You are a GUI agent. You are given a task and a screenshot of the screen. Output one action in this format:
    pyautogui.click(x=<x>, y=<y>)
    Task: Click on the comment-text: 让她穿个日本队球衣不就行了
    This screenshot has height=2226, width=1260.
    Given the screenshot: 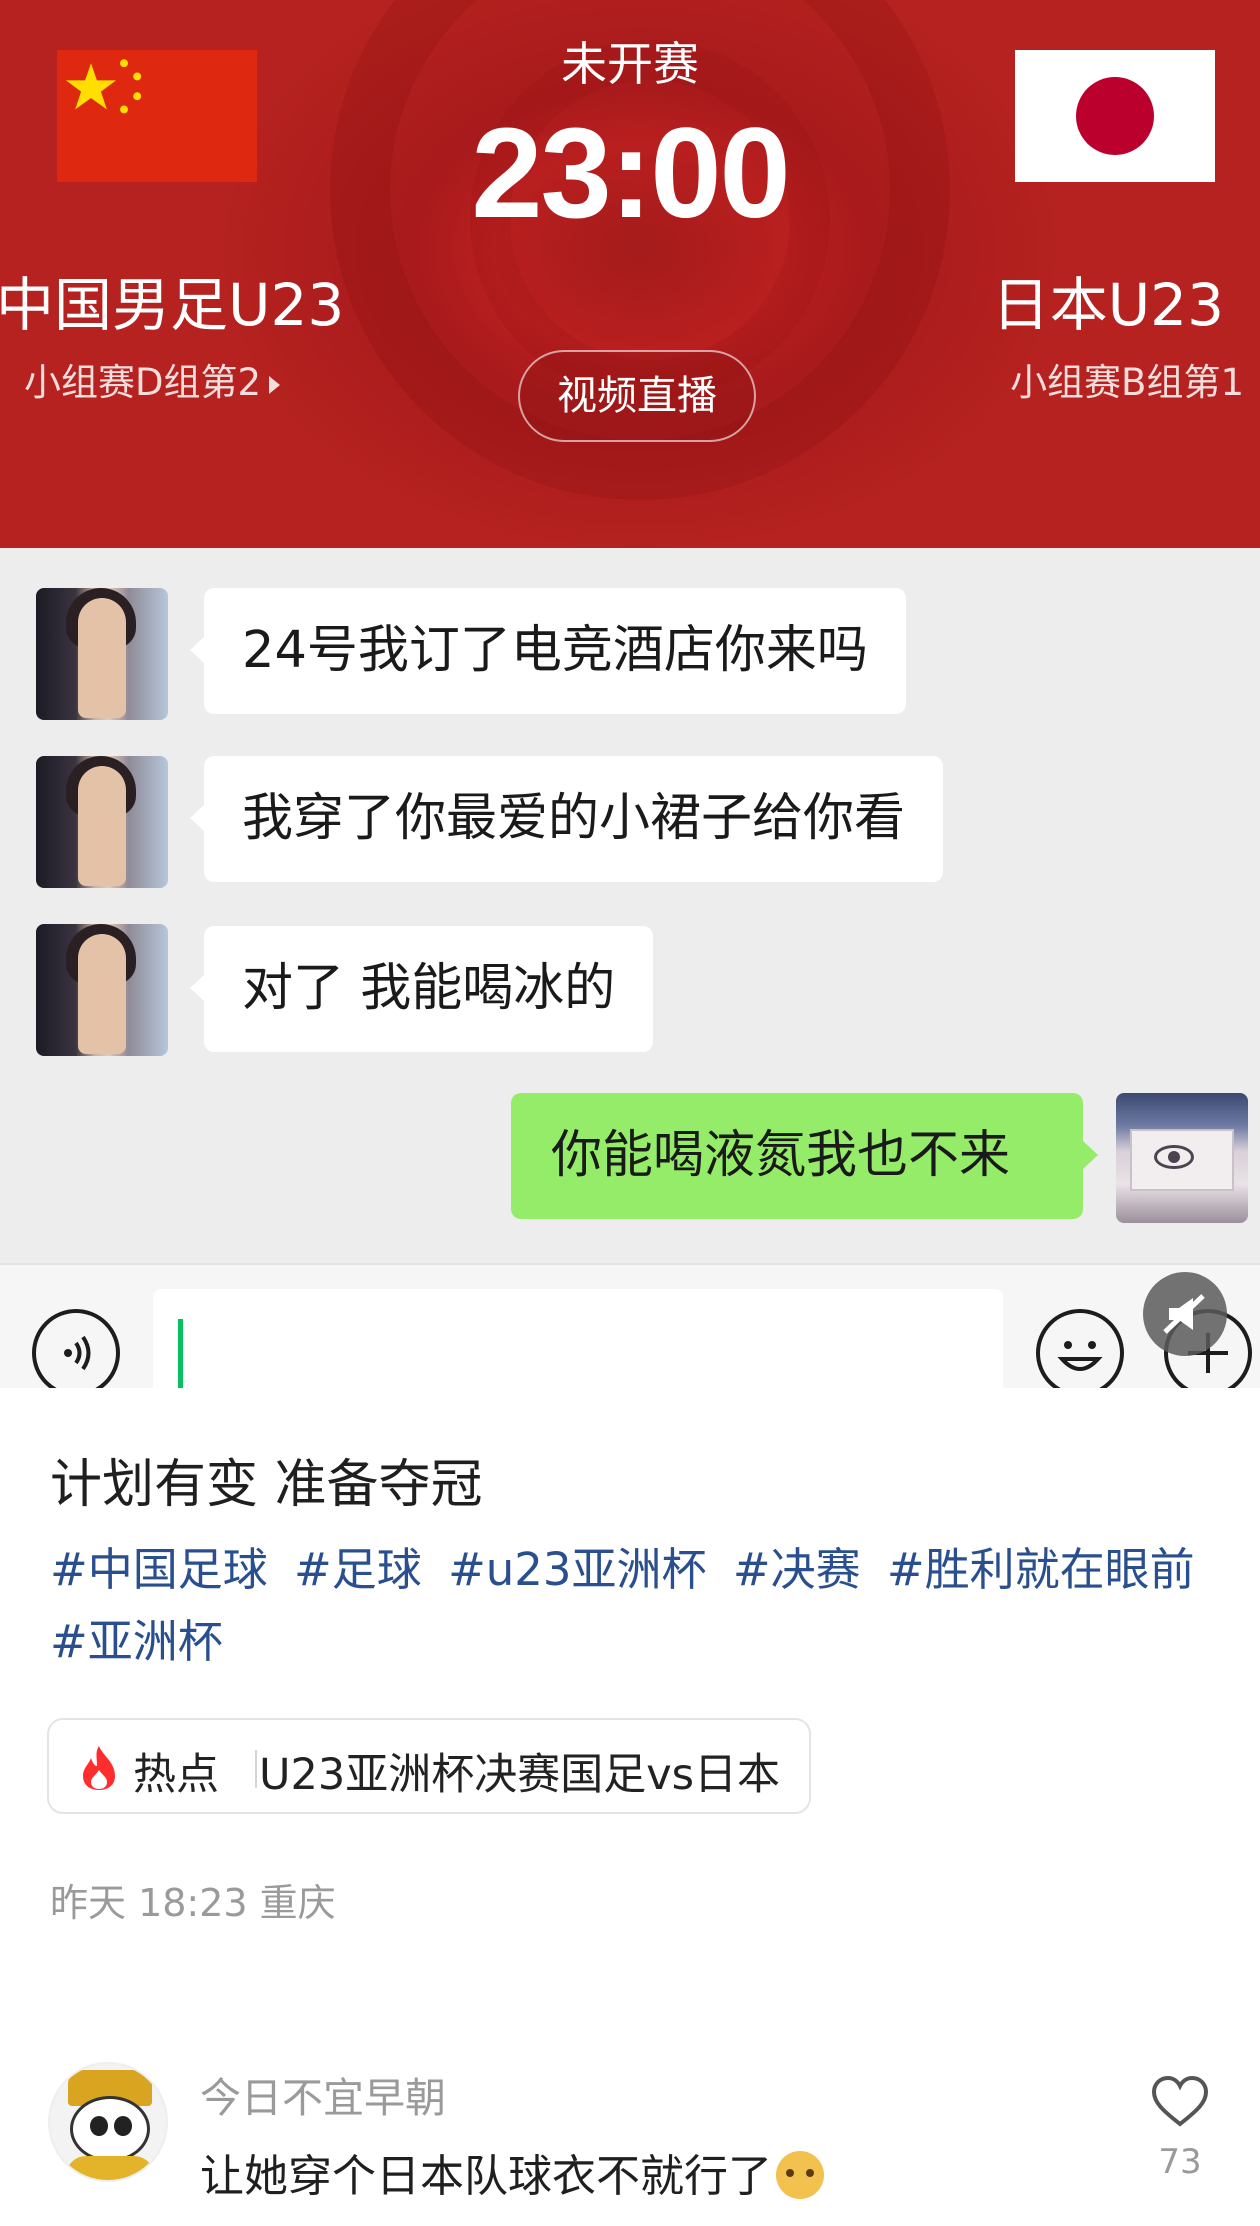 What is the action you would take?
    pyautogui.click(x=512, y=2172)
    